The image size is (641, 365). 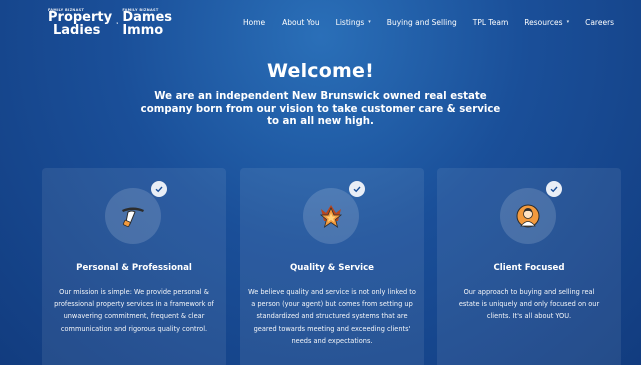 What do you see at coordinates (320, 71) in the screenshot?
I see `page-title: Welcome!` at bounding box center [320, 71].